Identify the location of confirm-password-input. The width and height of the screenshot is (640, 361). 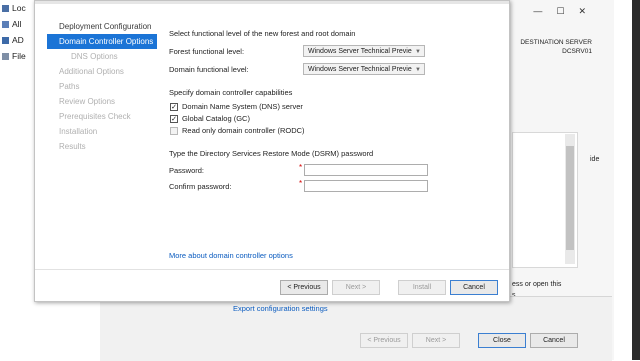
(366, 186).